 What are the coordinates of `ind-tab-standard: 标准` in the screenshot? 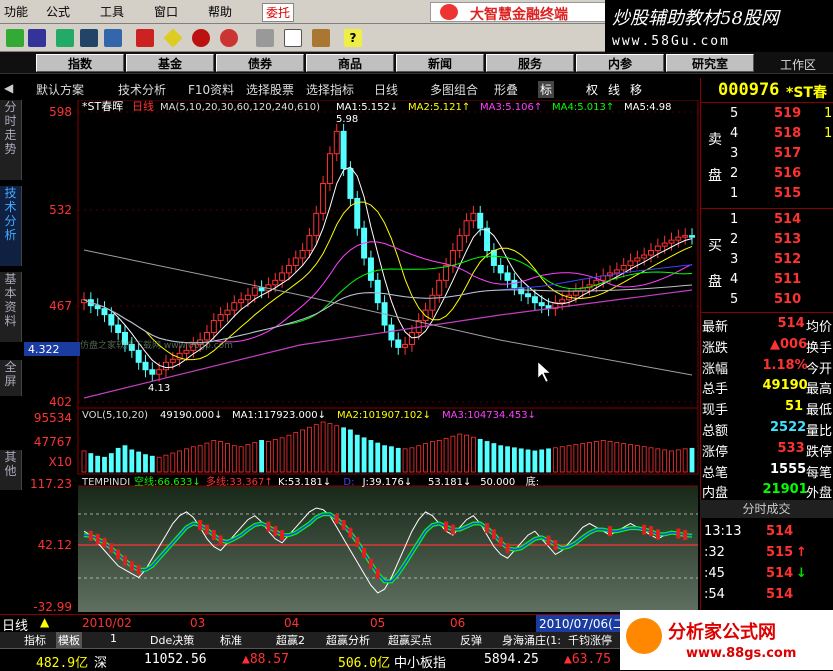 It's located at (231, 640).